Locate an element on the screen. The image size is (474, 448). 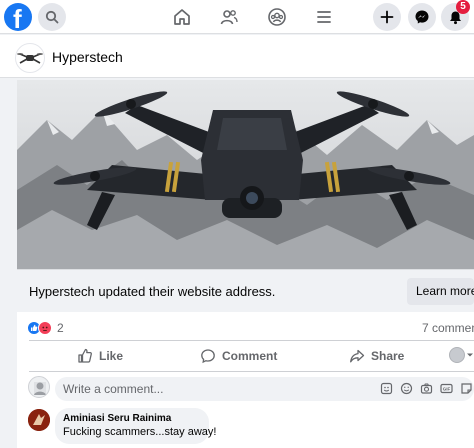
commenter-avatar is located at coordinates (39, 420).